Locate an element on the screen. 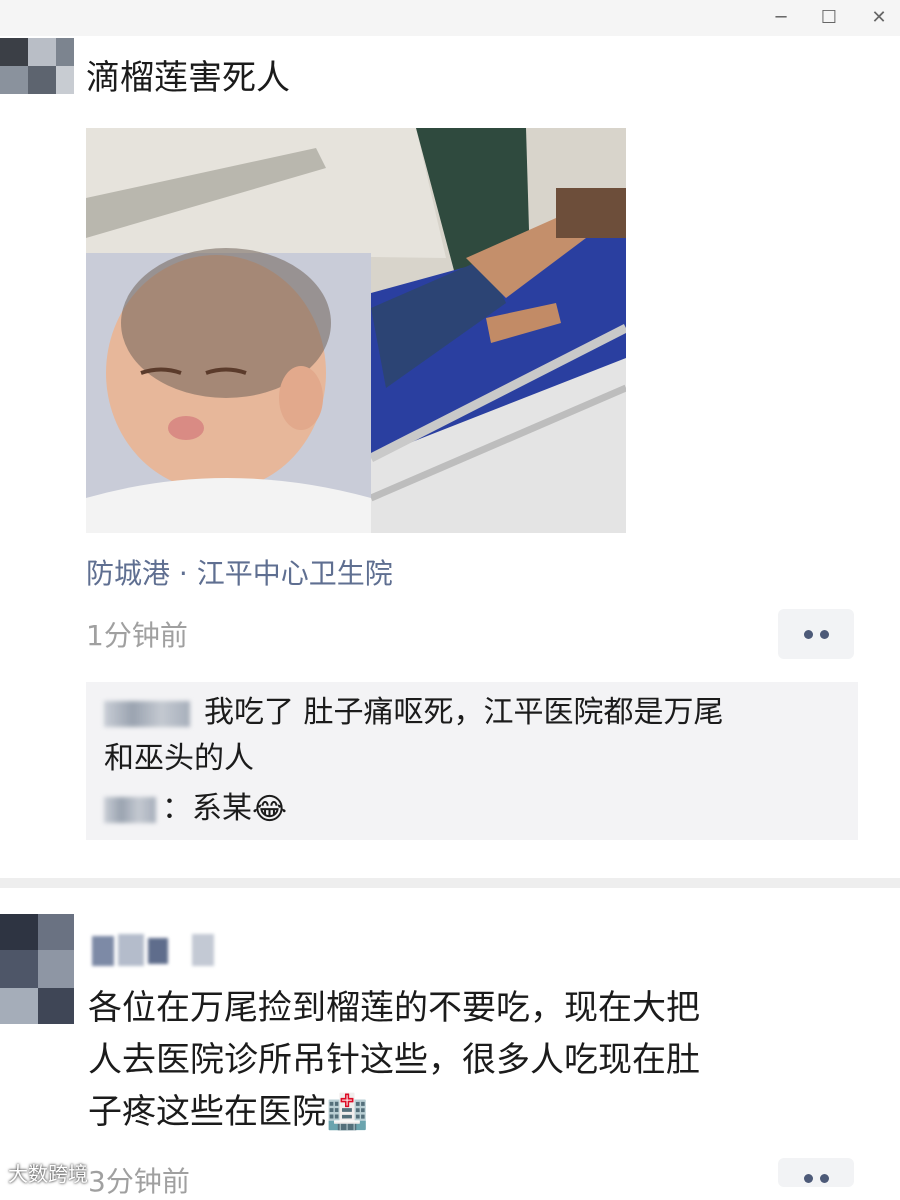 The height and width of the screenshot is (1200, 900). comment-text: 我吃了 肚子痛呕死，江平医院都是万尾 is located at coordinates (464, 712).